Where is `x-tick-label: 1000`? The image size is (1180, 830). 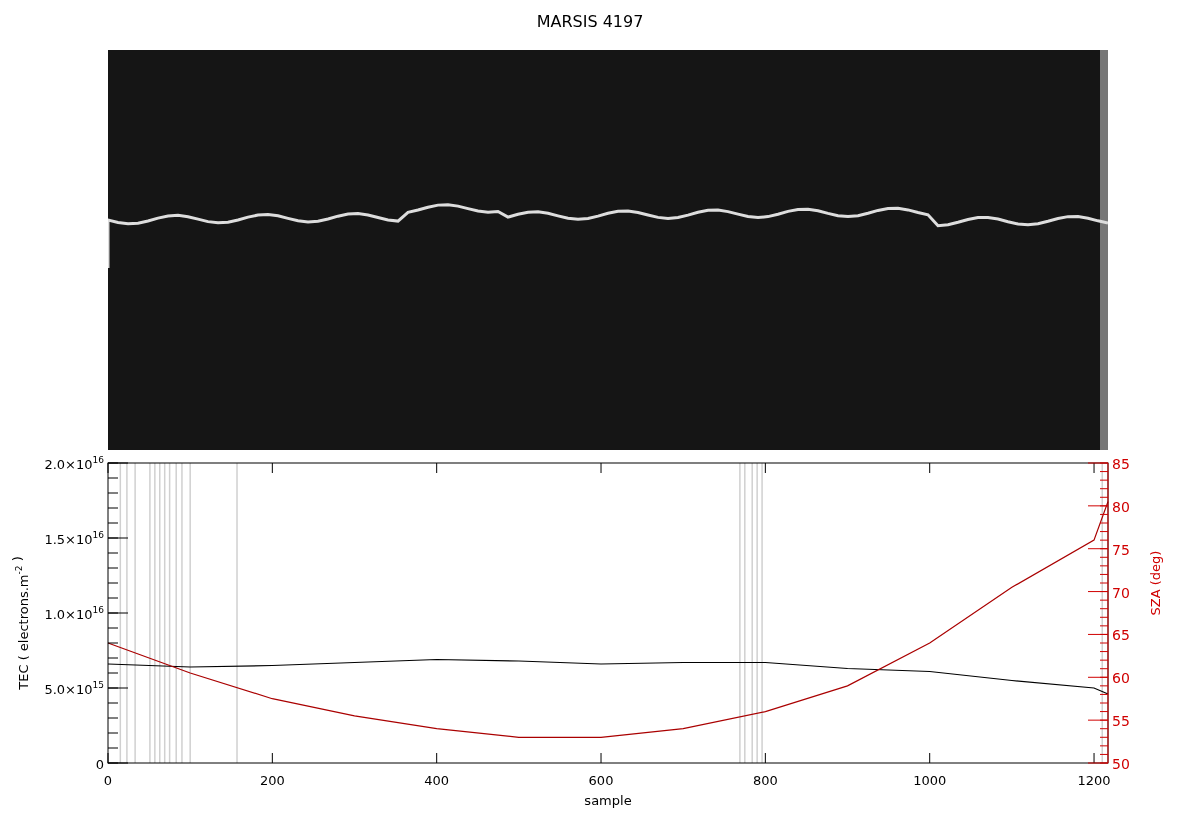
x-tick-label: 1000 is located at coordinates (930, 780).